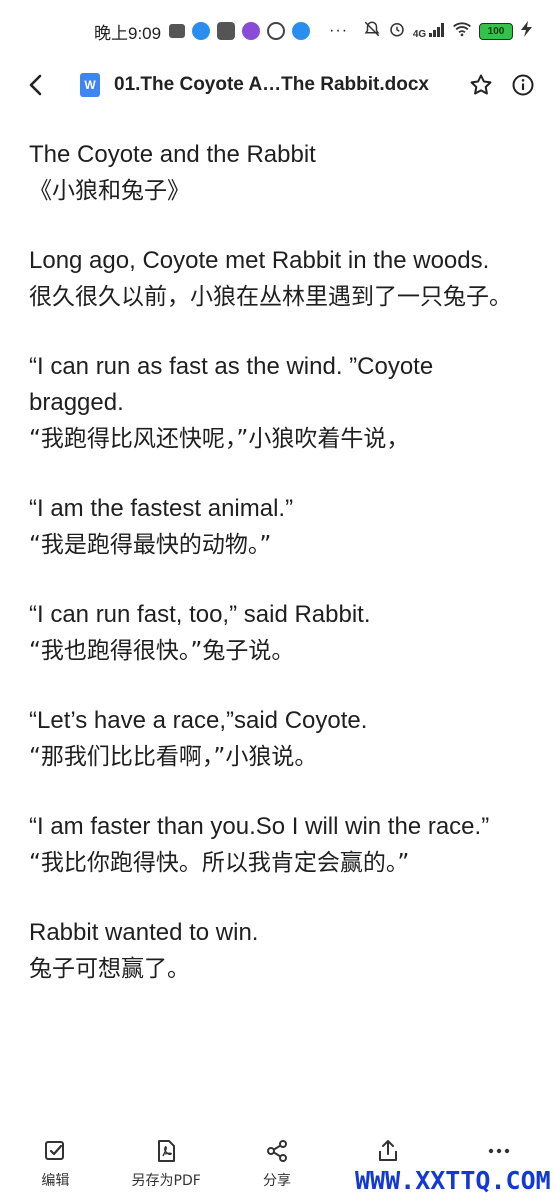  I want to click on paragraph-english: Rabbit wanted to win., so click(144, 932).